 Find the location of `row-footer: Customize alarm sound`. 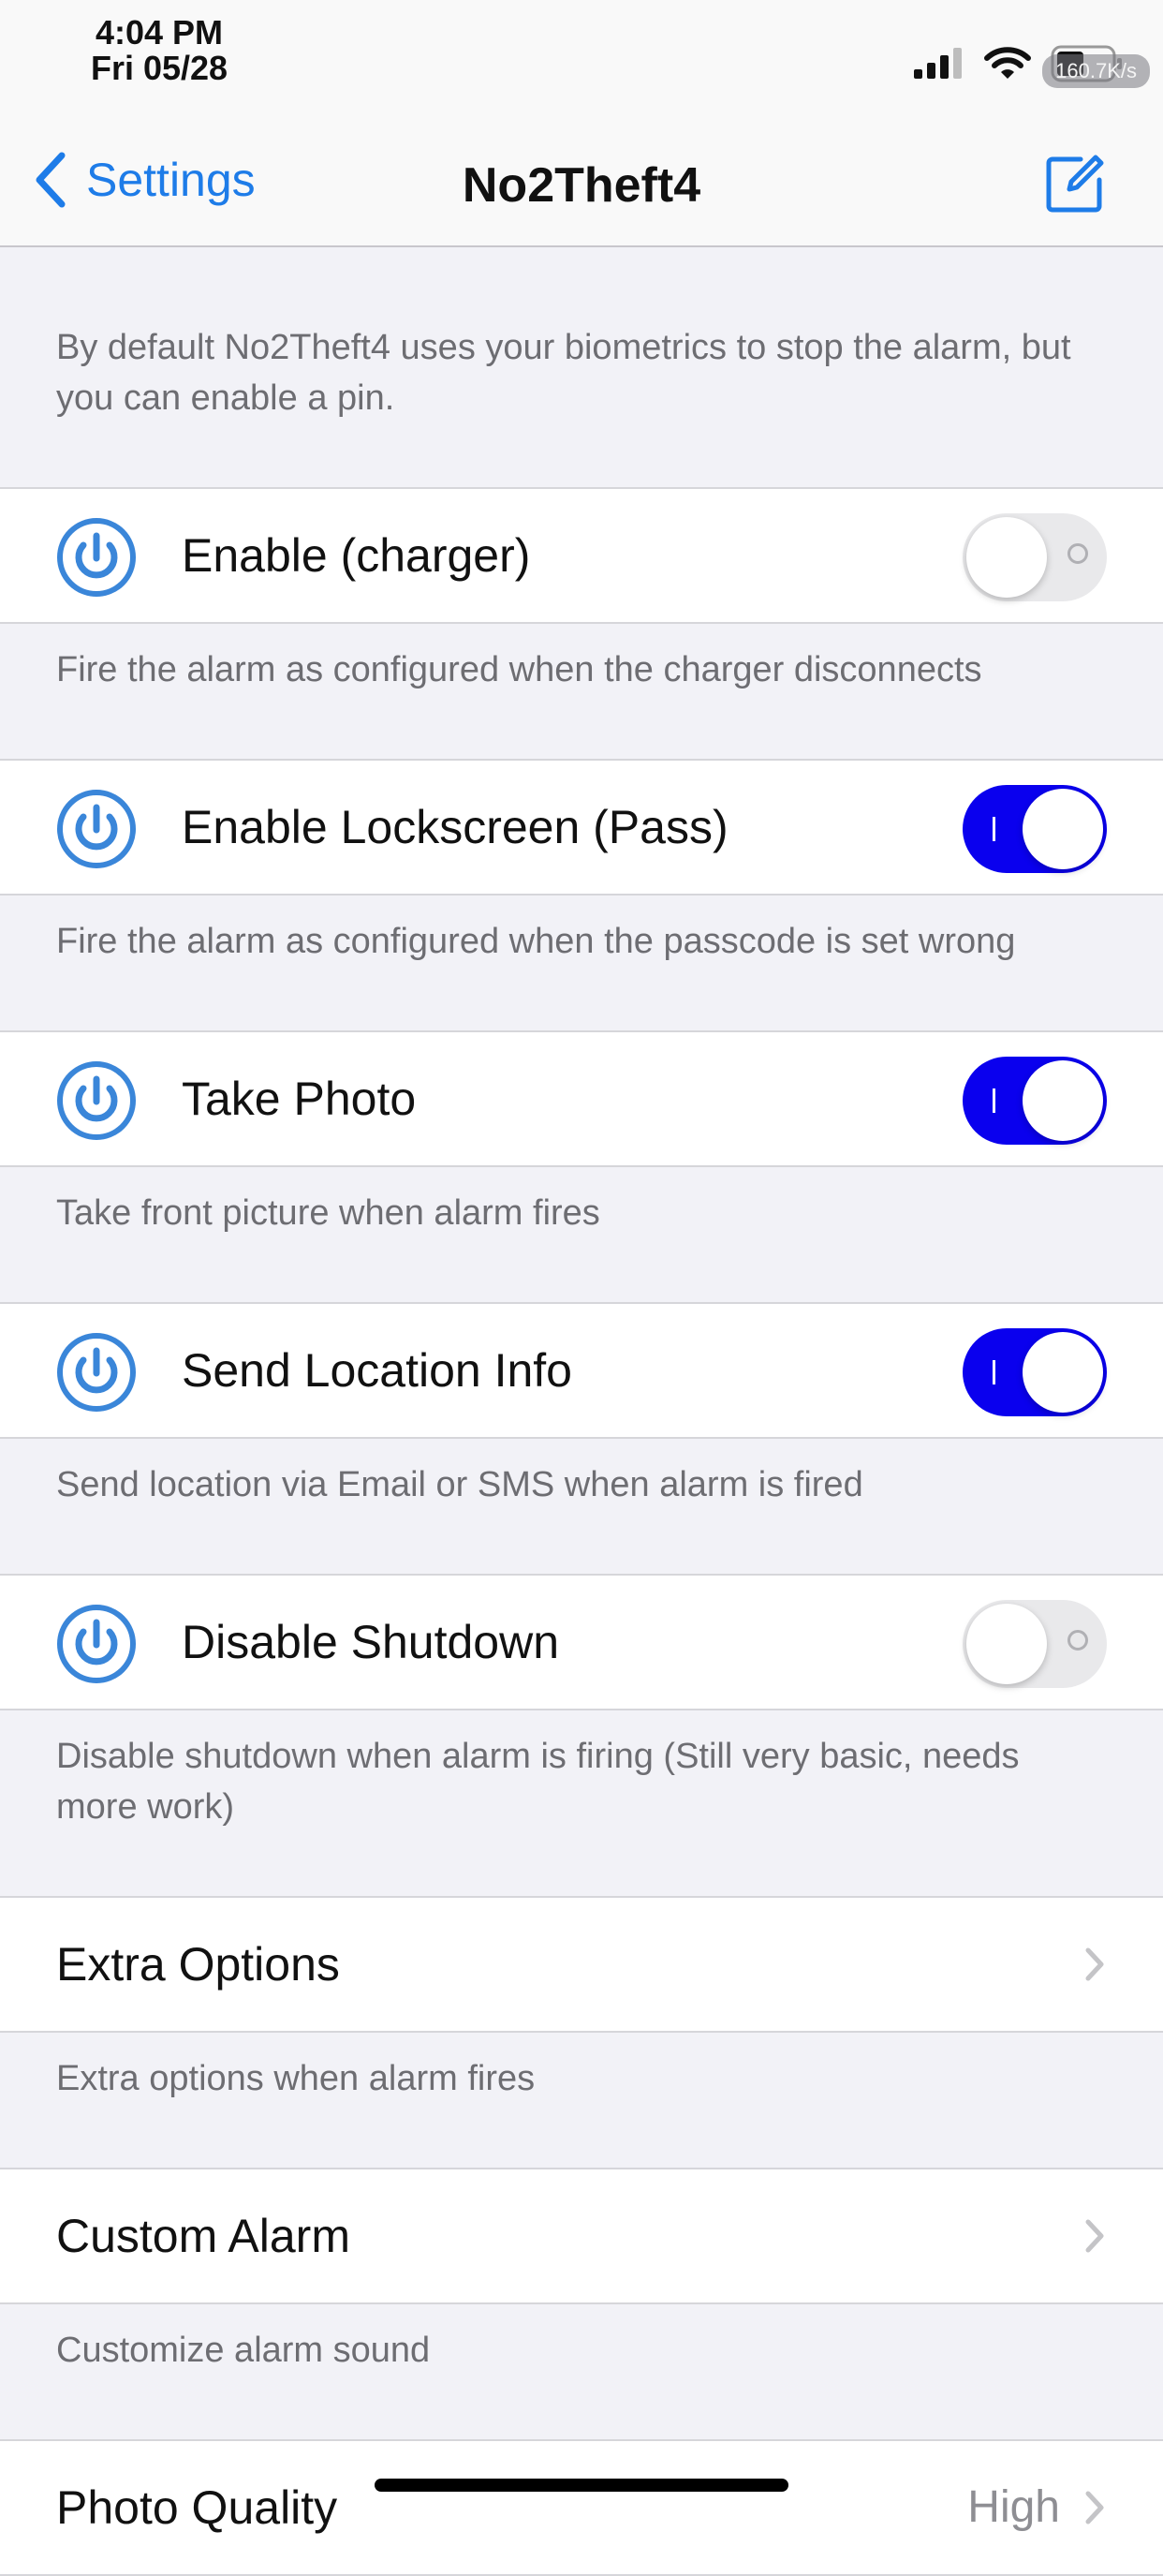

row-footer: Customize alarm sound is located at coordinates (243, 2350).